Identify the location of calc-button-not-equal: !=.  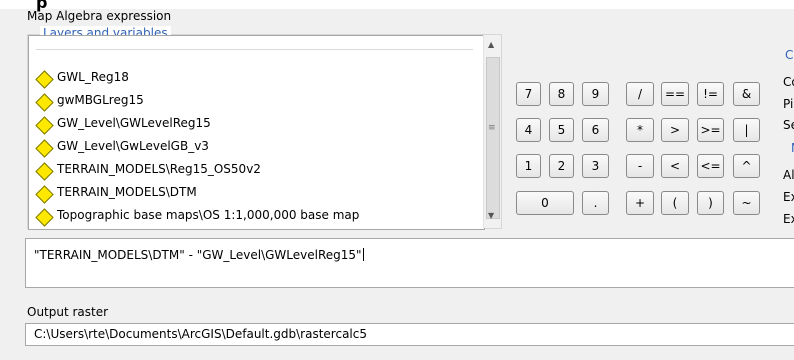
(710, 94).